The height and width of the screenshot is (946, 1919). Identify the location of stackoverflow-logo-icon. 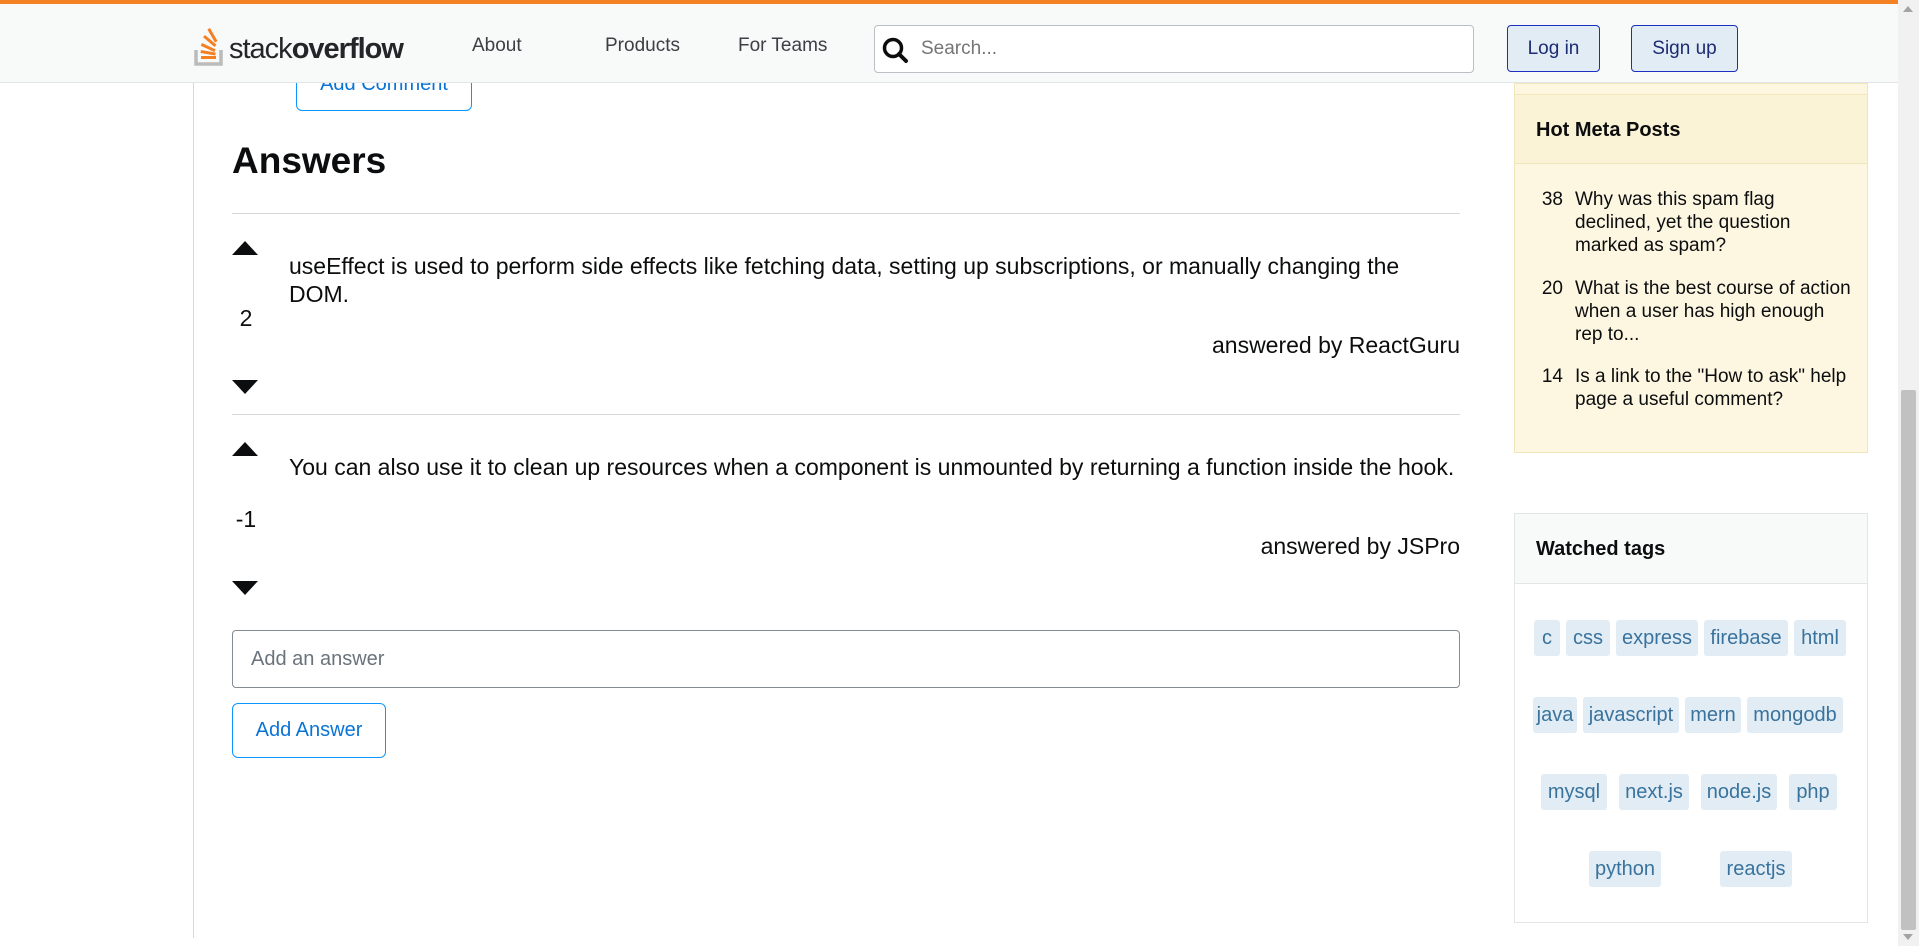
(210, 44).